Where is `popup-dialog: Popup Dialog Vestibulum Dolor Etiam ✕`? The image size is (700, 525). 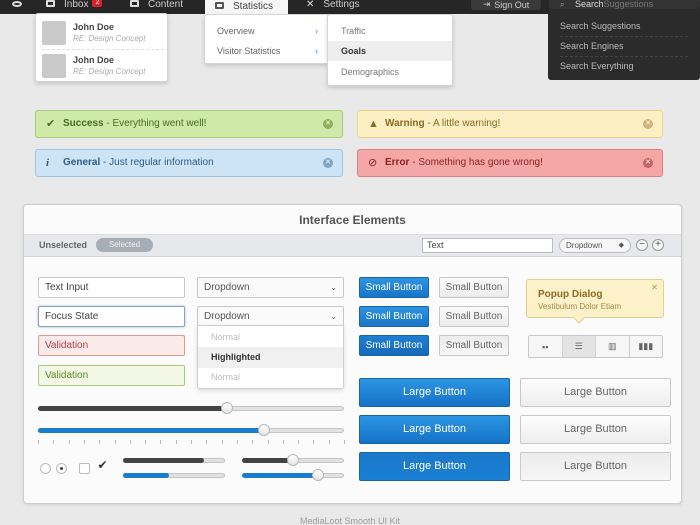
popup-dialog: Popup Dialog Vestibulum Dolor Etiam ✕ is located at coordinates (595, 301).